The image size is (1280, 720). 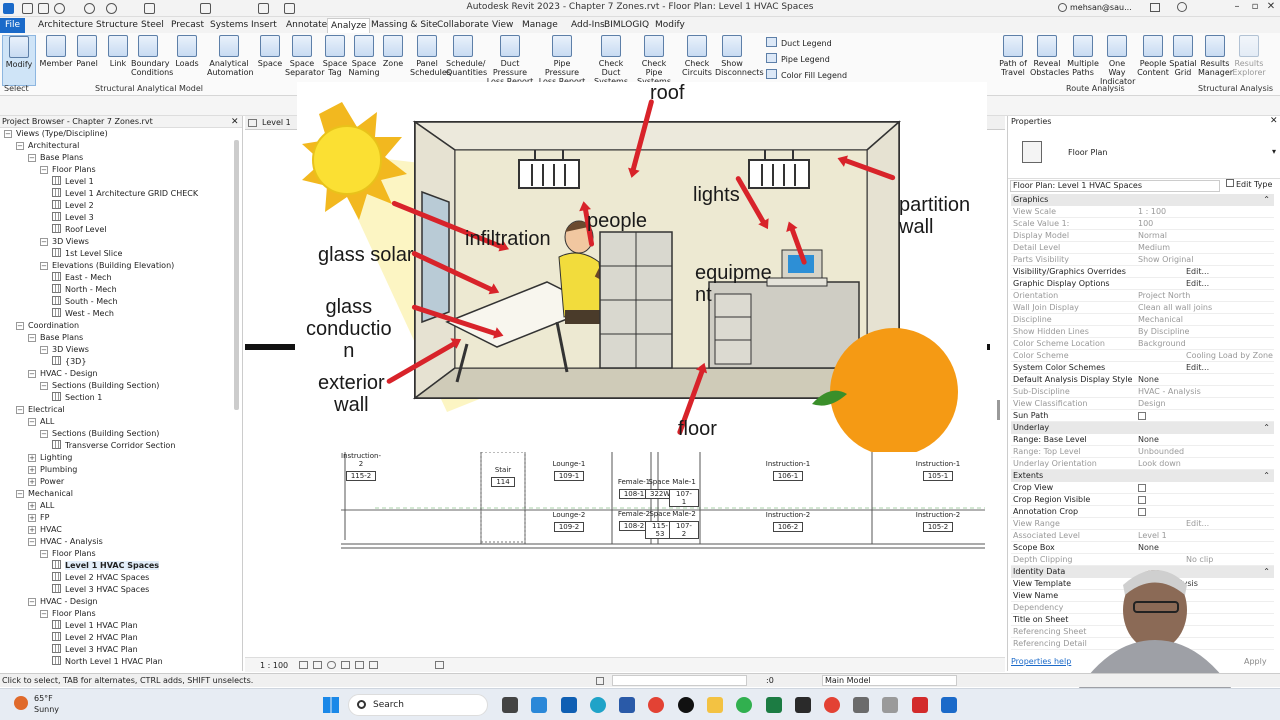 I want to click on panel-label-route: Route Analysis, so click(x=1095, y=88).